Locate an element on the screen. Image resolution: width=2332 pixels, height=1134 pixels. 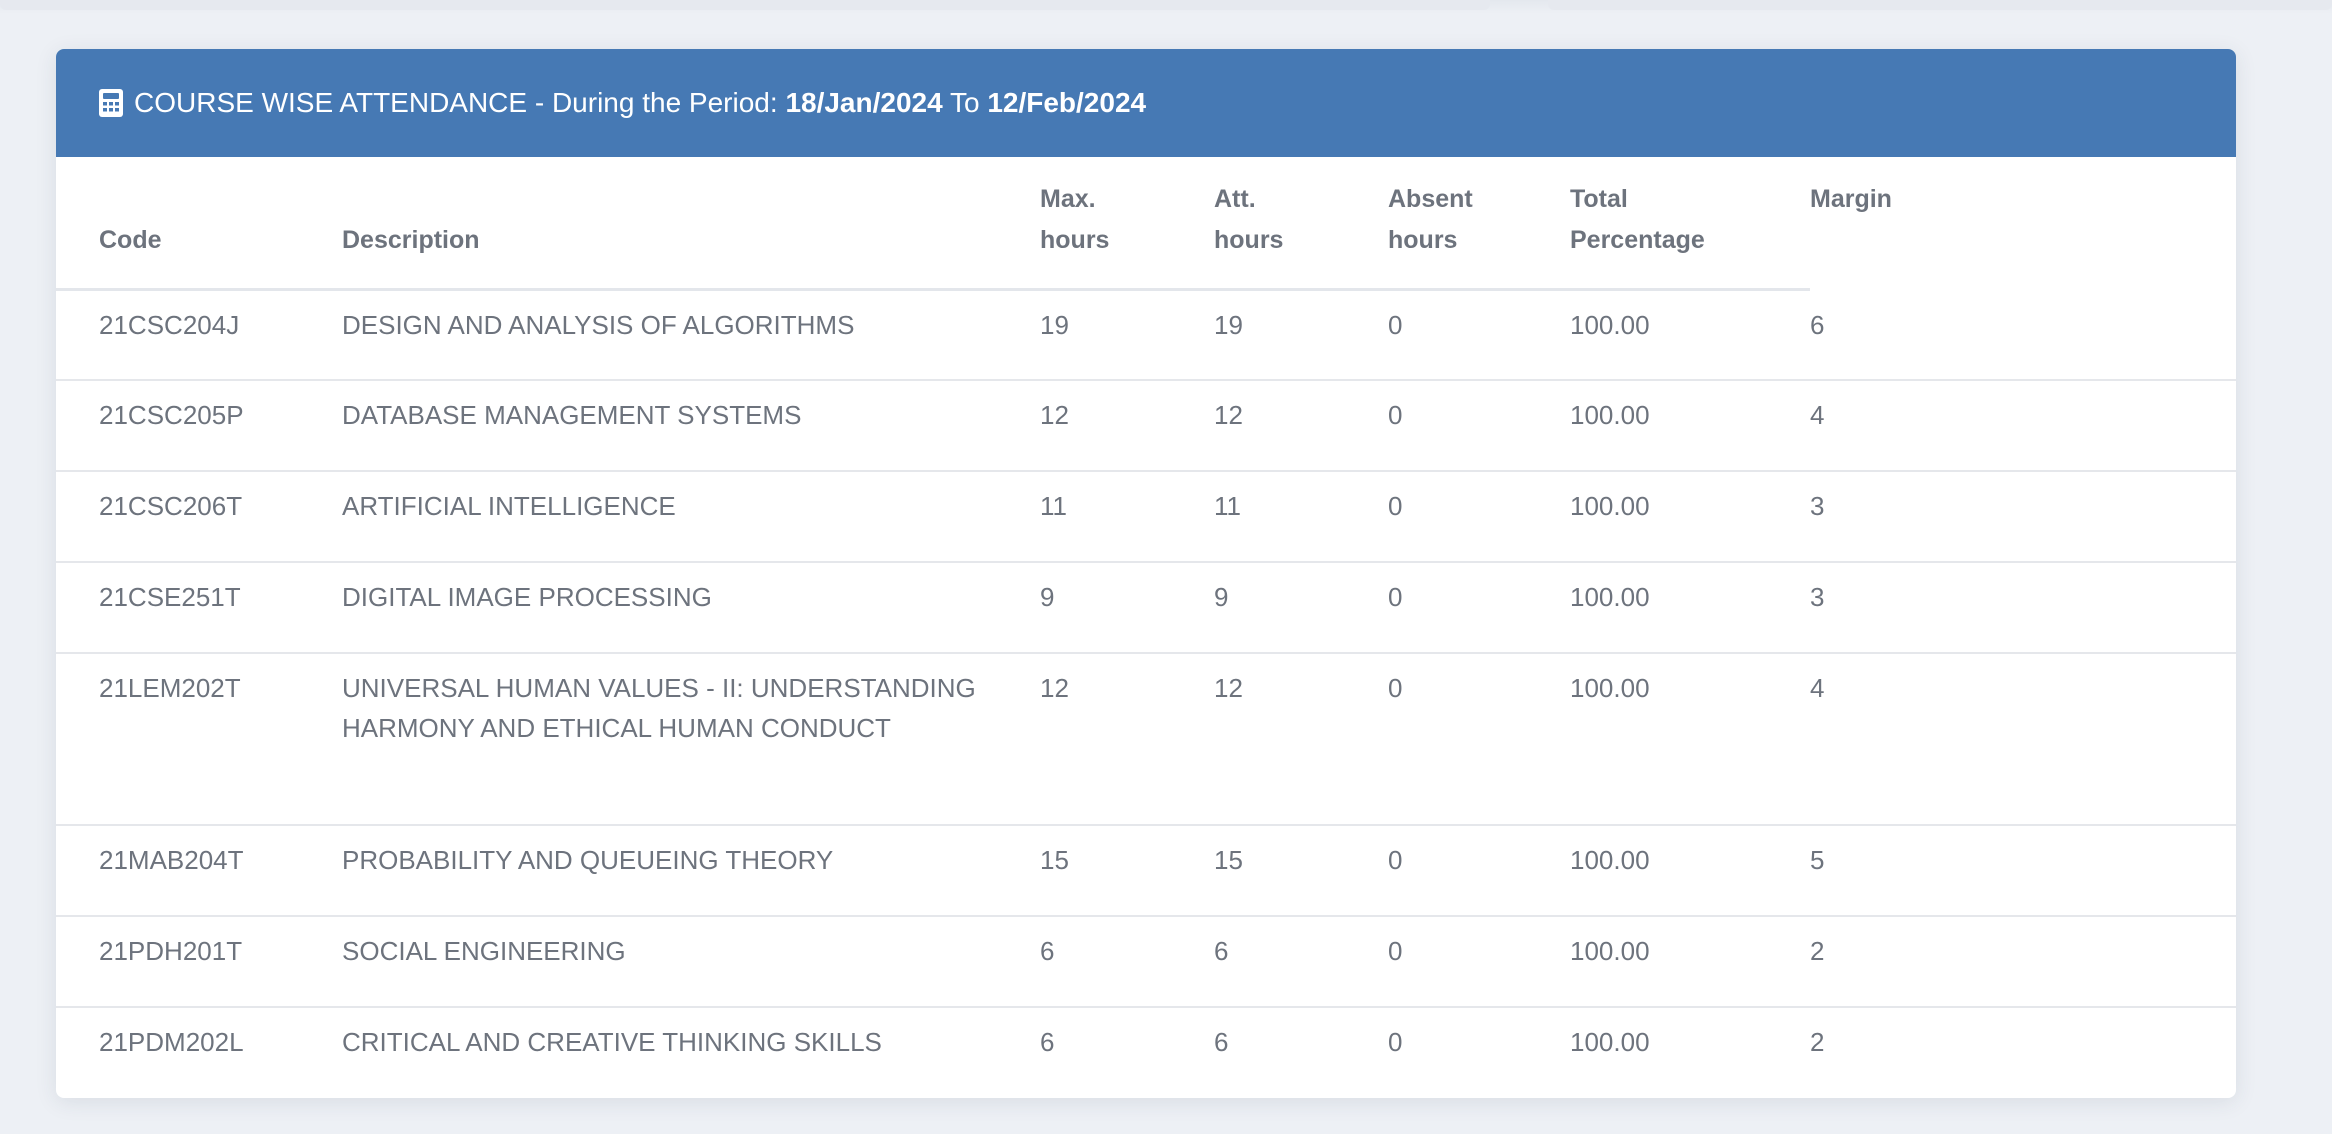
cell-code-text: 21PDM202L is located at coordinates (171, 1042).